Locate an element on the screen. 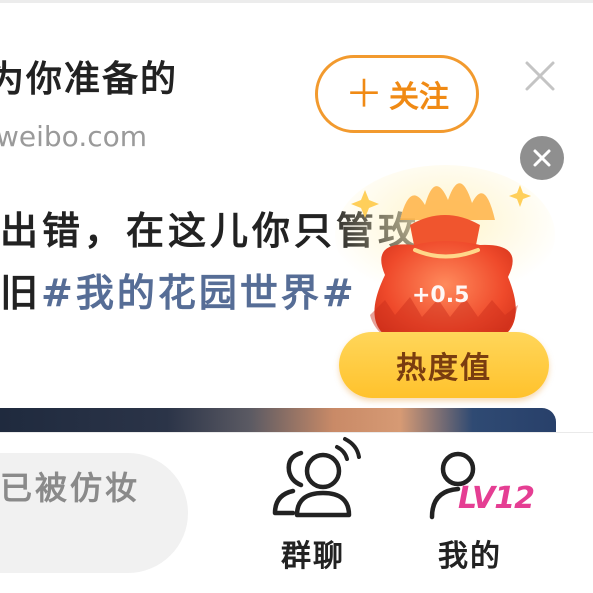 This screenshot has height=593, width=593. heat-label: 热度值 is located at coordinates (444, 368).